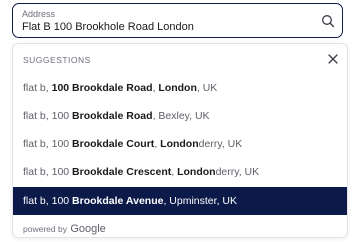 This screenshot has width=358, height=243. Describe the element at coordinates (177, 20) in the screenshot. I see `address-field: Address Flat B 100 Brookhole Road London` at that location.